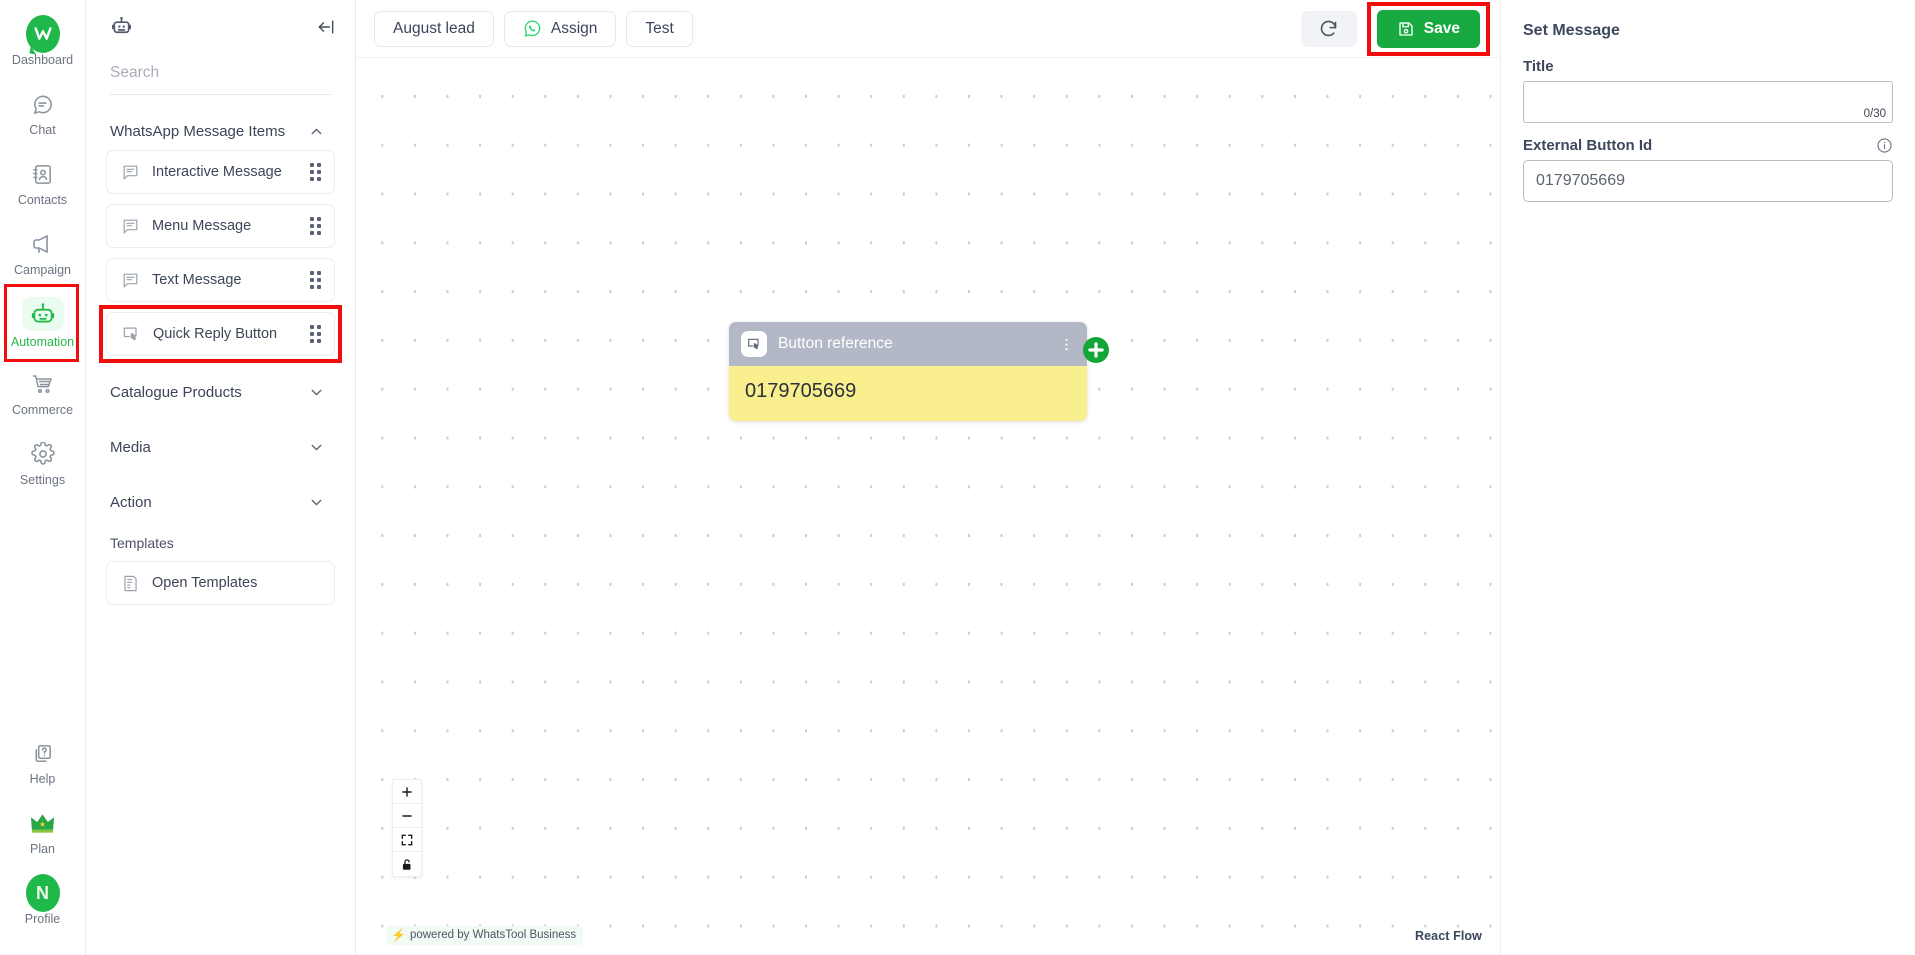 This screenshot has height=955, width=1915. Describe the element at coordinates (42, 113) in the screenshot. I see `sidebar-item-chat: Chat` at that location.